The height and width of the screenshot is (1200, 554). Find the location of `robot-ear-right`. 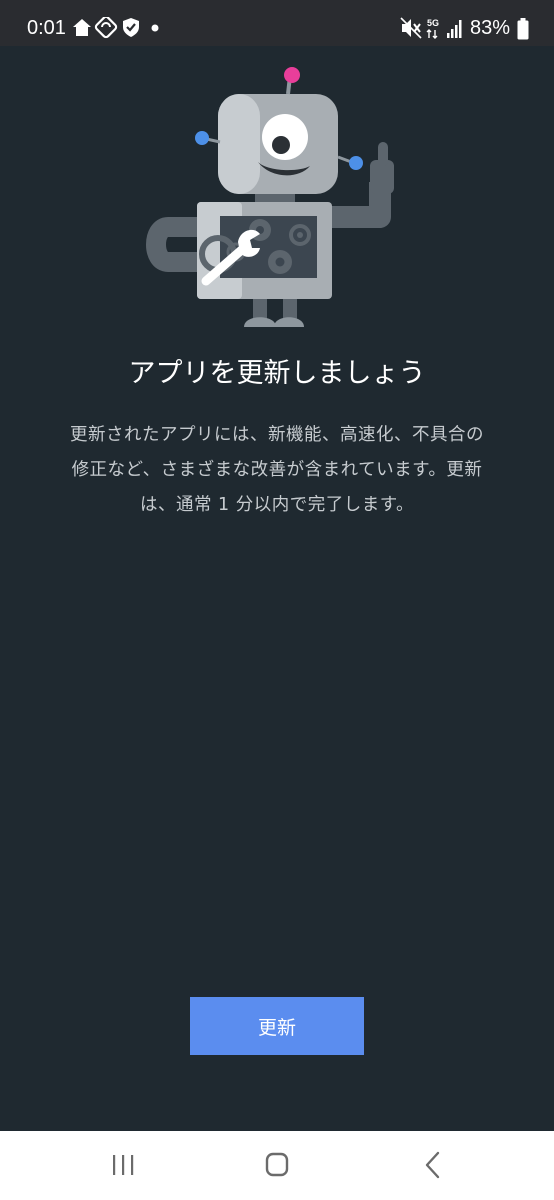

robot-ear-right is located at coordinates (356, 163).